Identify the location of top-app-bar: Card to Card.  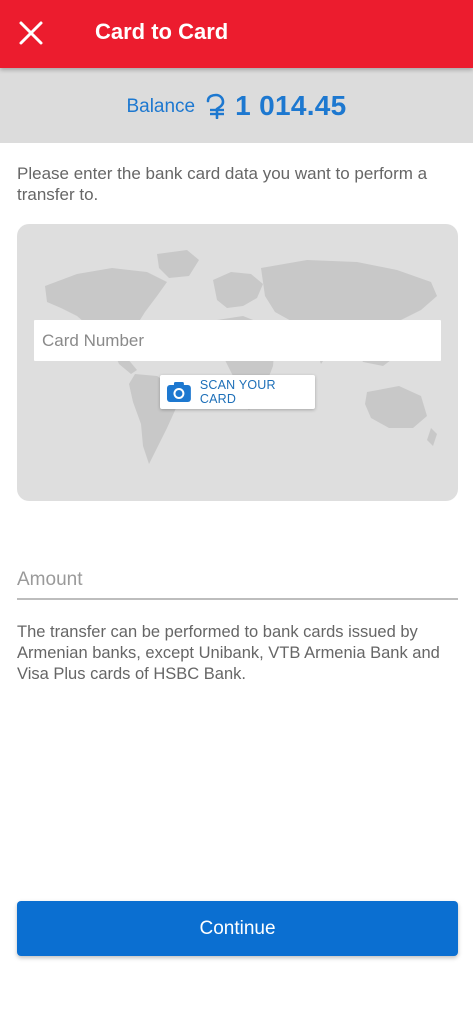
(236, 34).